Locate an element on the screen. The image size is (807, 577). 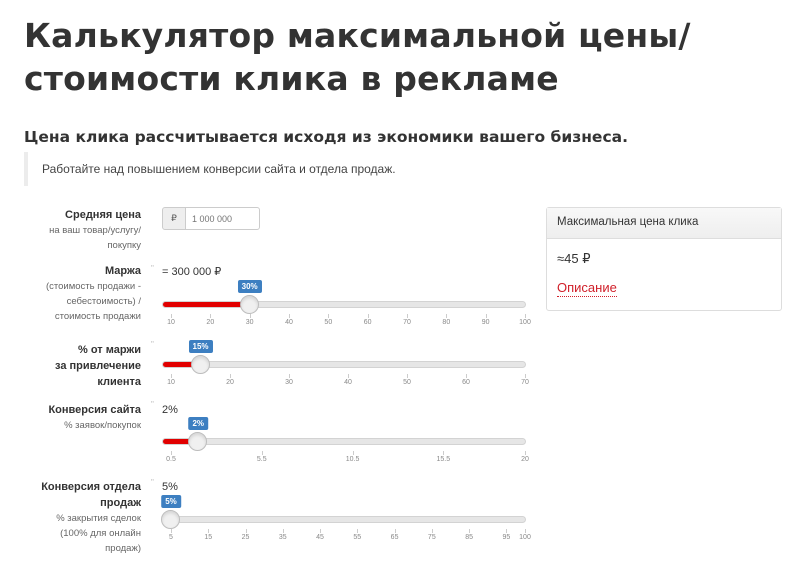
slider-ticks: 10 20 30 40 50 60 70 is located at coordinates (345, 381).